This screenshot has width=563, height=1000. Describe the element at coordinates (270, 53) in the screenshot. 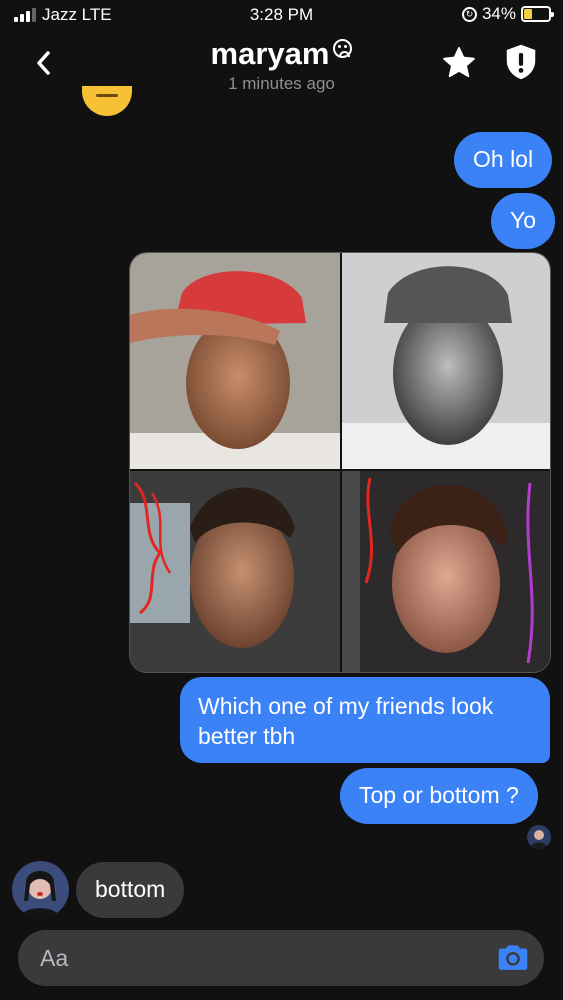

I see `contact-name: maryam` at that location.